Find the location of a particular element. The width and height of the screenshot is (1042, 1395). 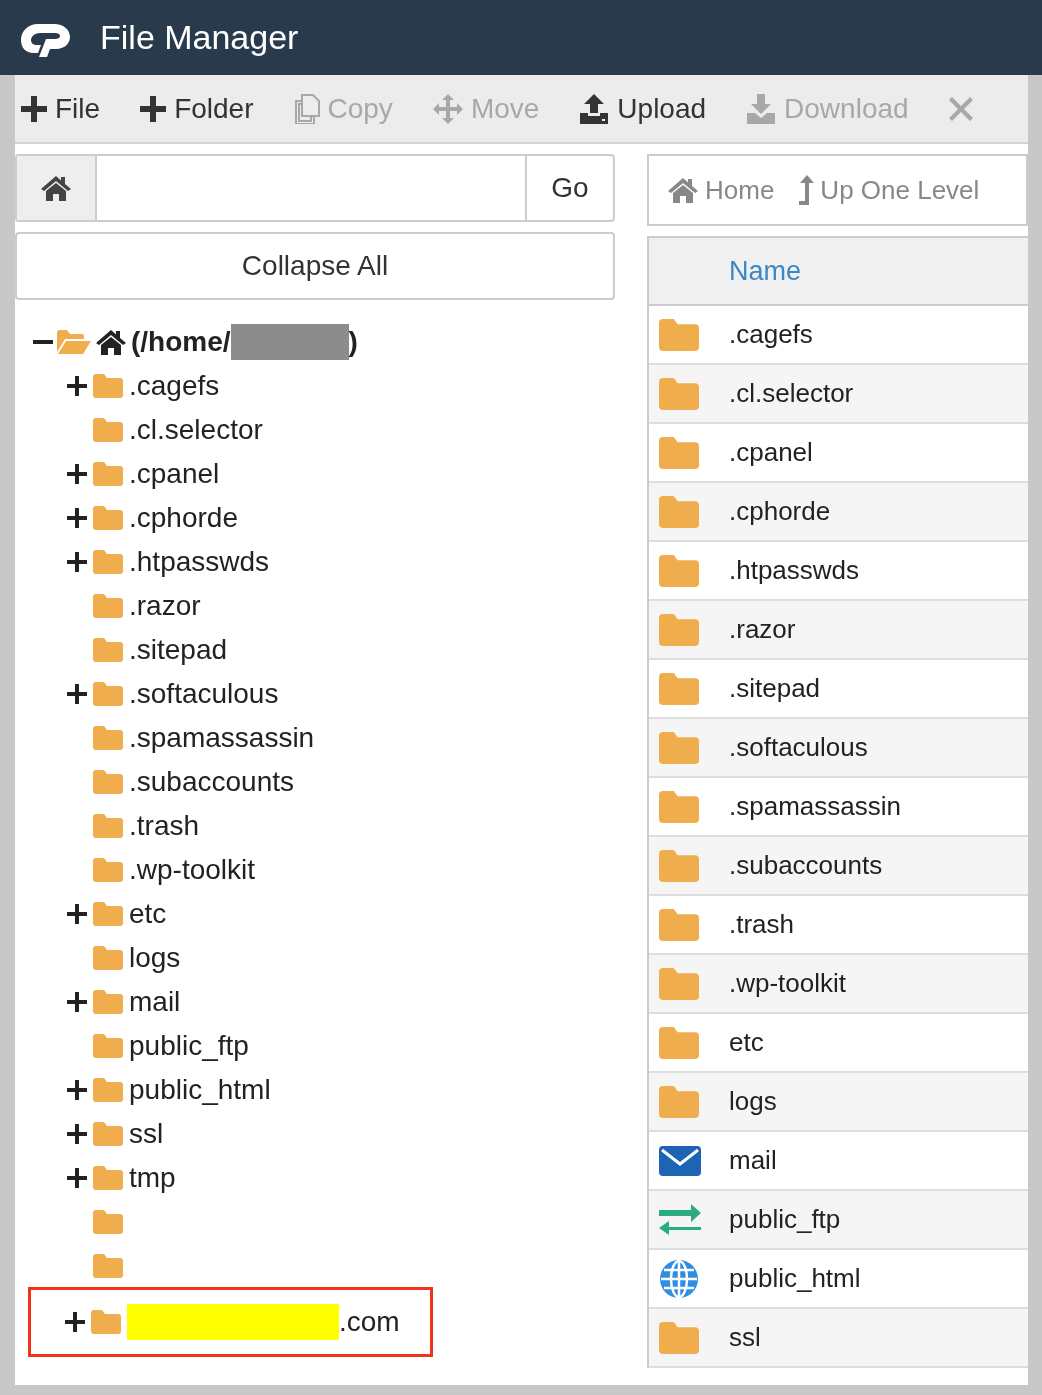

transfer-arrows-icon is located at coordinates (680, 1219).